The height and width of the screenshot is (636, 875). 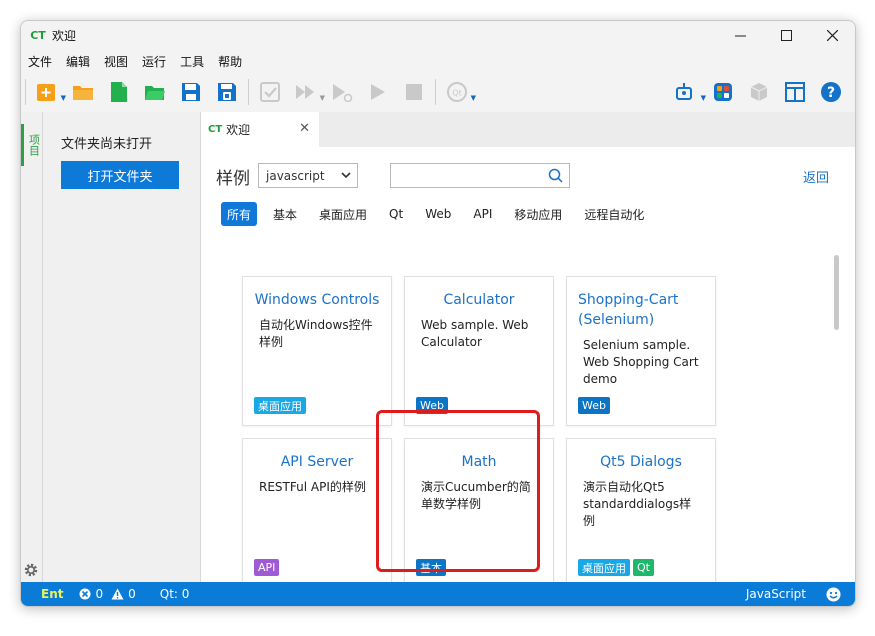 I want to click on tab-close-icon: ✕, so click(x=304, y=128).